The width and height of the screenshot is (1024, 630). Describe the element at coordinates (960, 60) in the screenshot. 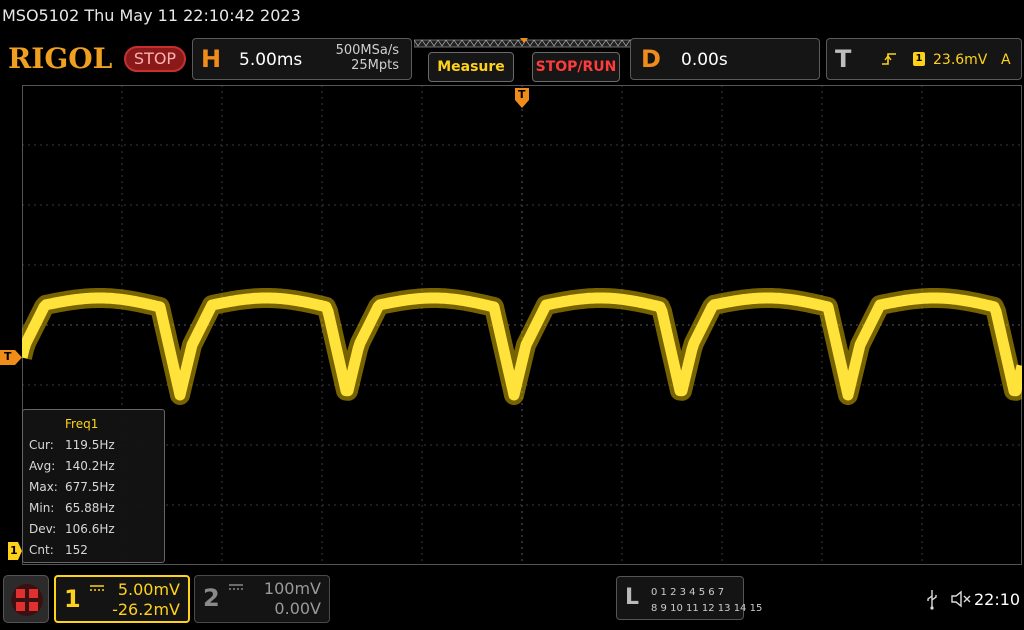

I see `trigger-level: 23.6mV` at that location.